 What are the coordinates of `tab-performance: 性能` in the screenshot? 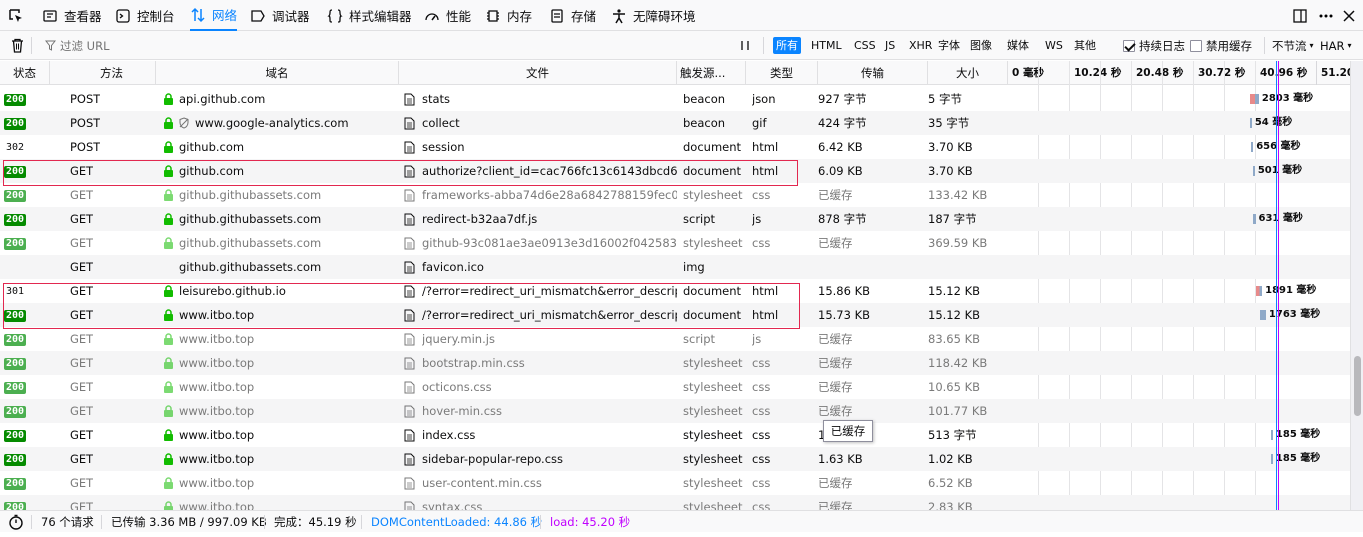 It's located at (447, 15).